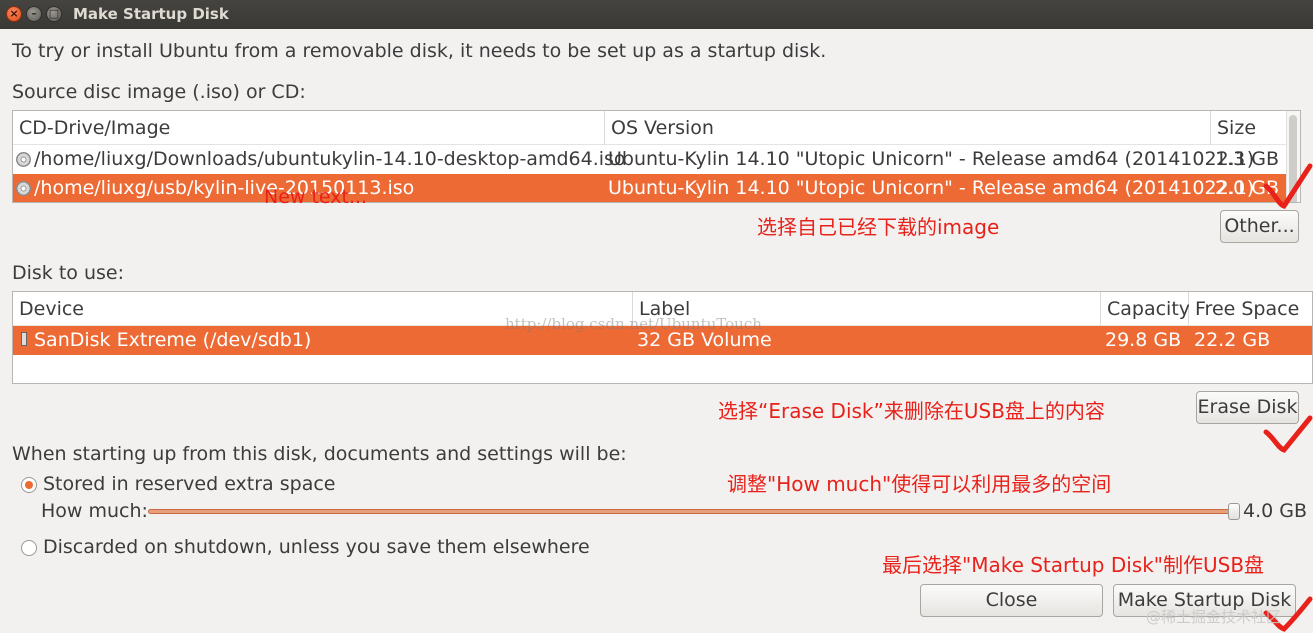 The height and width of the screenshot is (633, 1313). I want to click on minimize-icon: –, so click(34, 13).